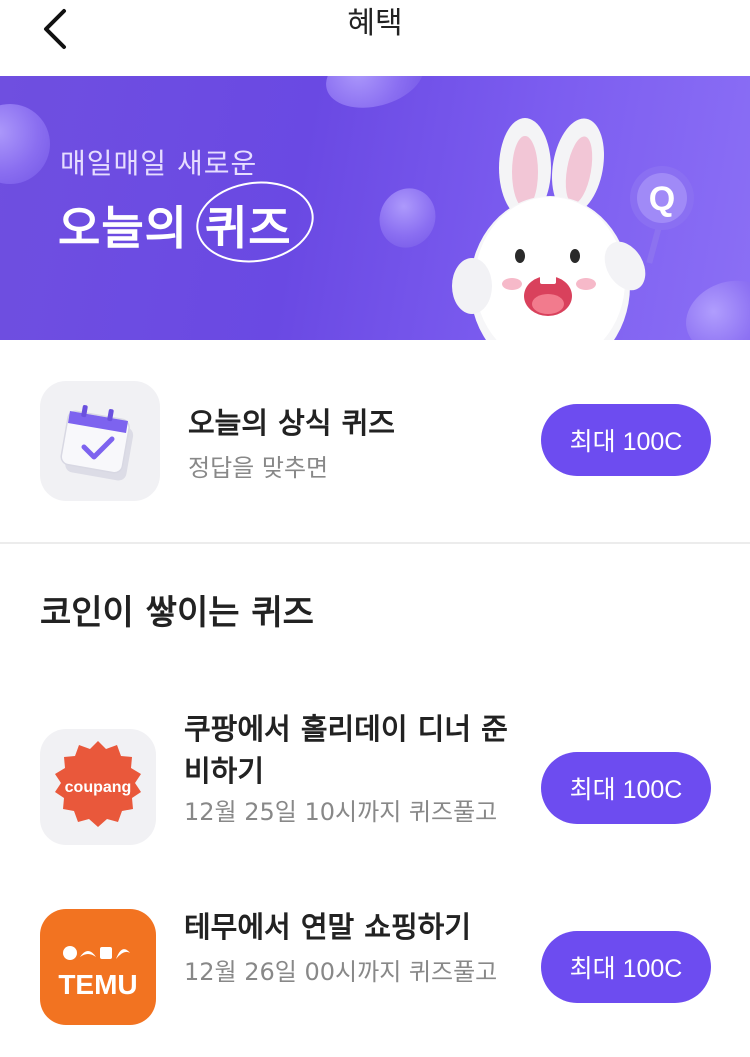  I want to click on quiz-title: 쿠팡에서 홀리데이 디너 준비하기, so click(346, 750).